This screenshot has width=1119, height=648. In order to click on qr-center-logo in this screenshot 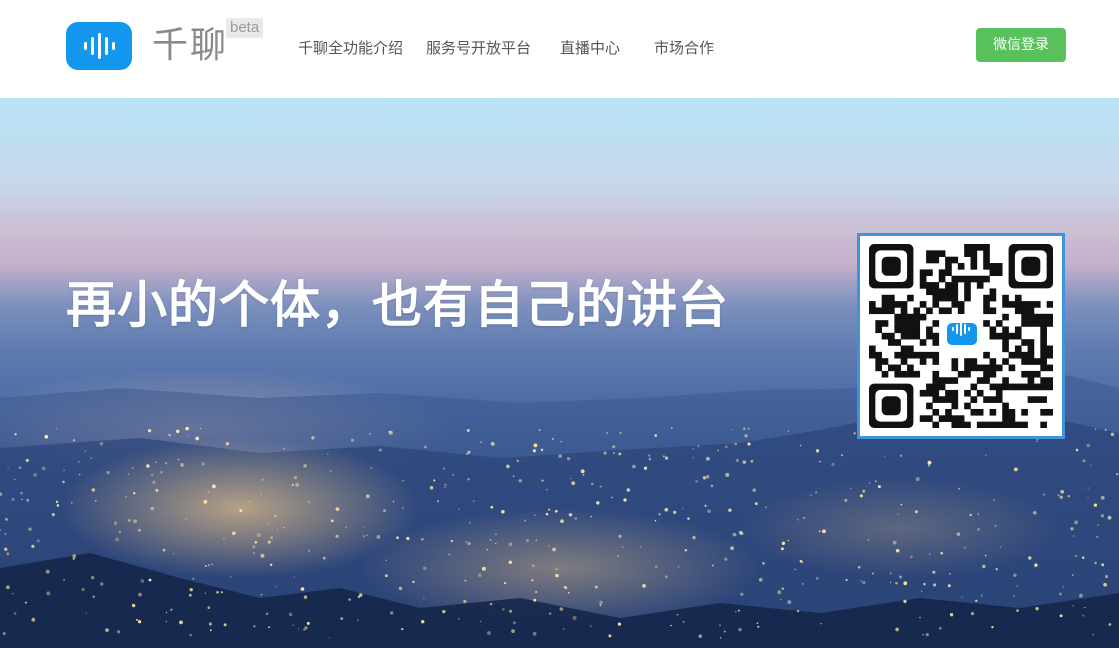, I will do `click(962, 334)`.